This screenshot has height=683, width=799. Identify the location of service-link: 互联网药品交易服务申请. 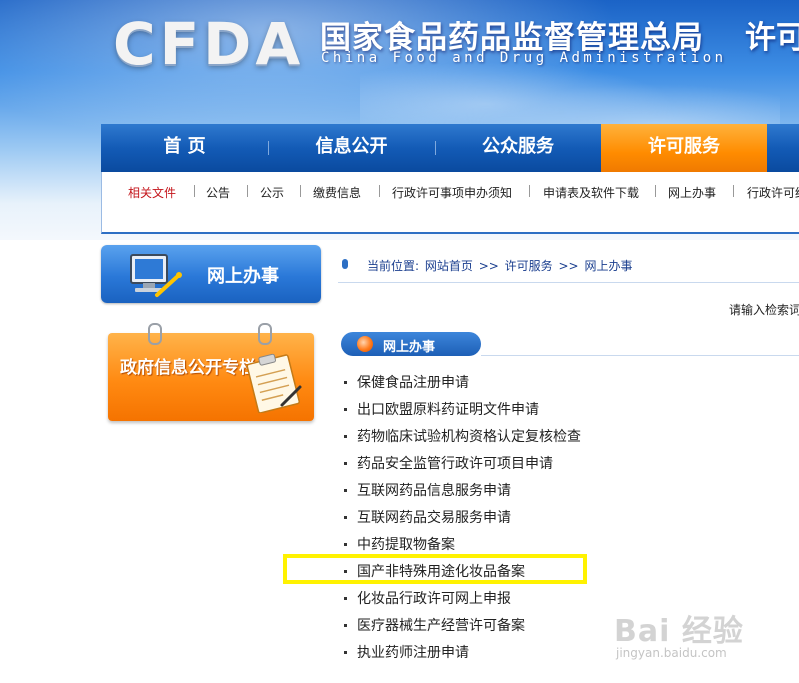
(434, 518).